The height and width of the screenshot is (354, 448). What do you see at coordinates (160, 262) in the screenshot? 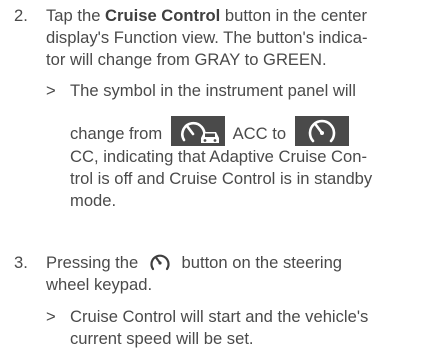
I see `cruise-control-speedometer-icon` at bounding box center [160, 262].